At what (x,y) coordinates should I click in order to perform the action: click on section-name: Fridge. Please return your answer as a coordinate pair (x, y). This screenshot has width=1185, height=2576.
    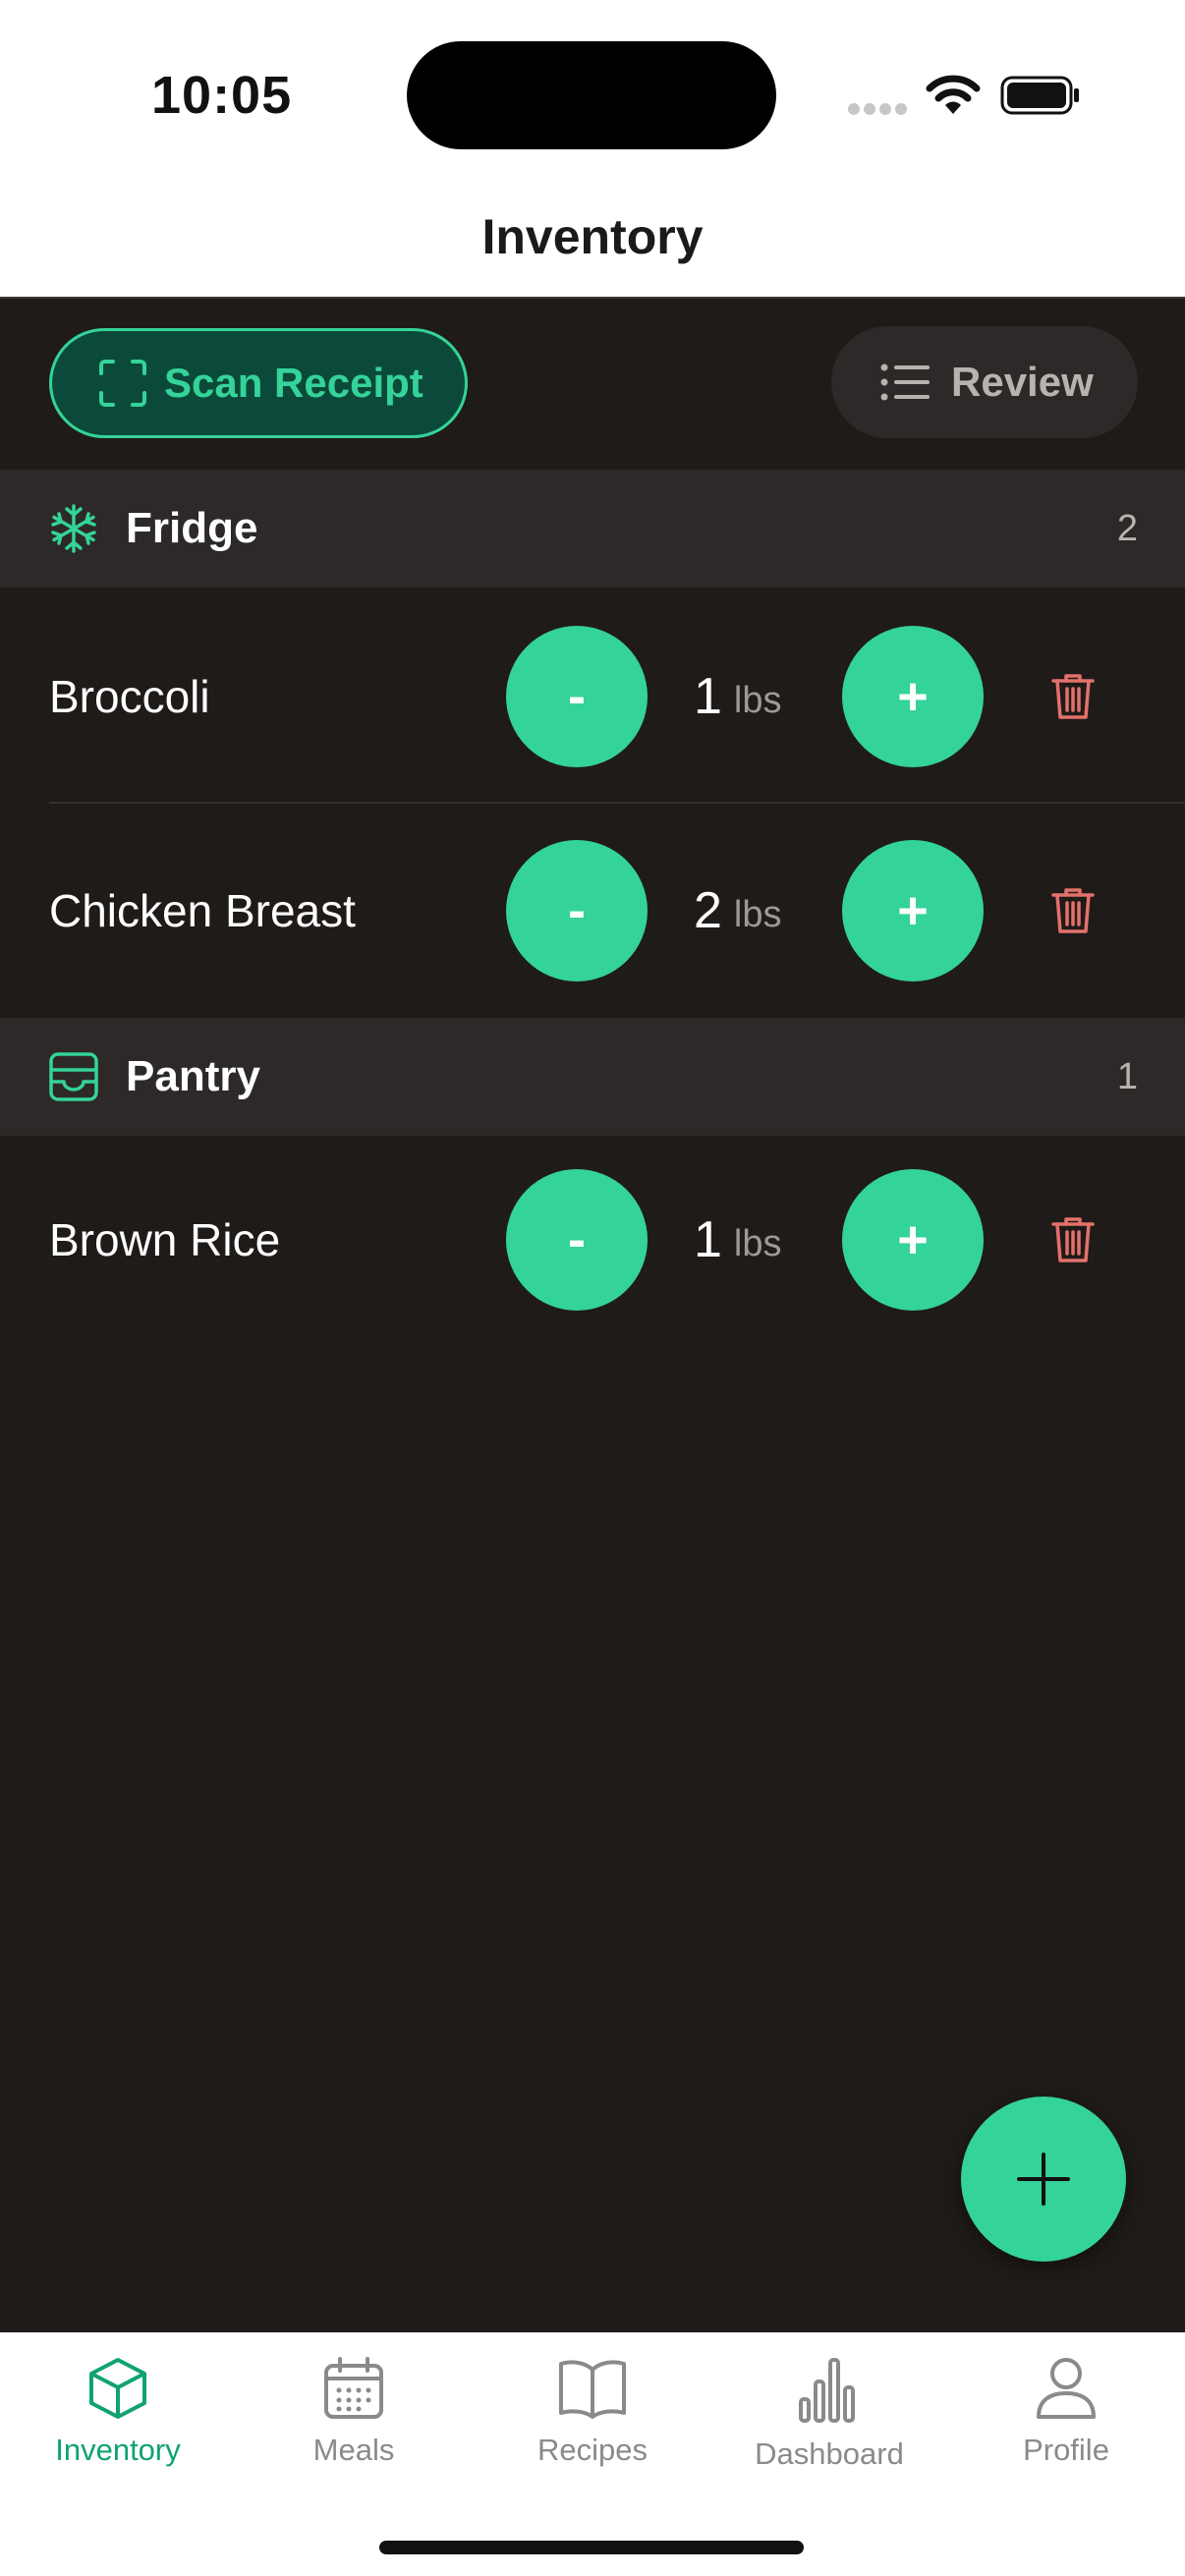
    Looking at the image, I should click on (192, 528).